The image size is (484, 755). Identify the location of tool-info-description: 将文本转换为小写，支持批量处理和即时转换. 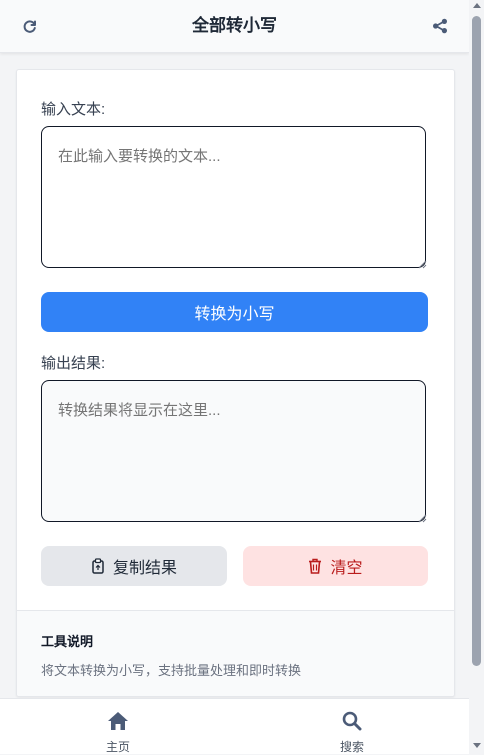
(171, 670).